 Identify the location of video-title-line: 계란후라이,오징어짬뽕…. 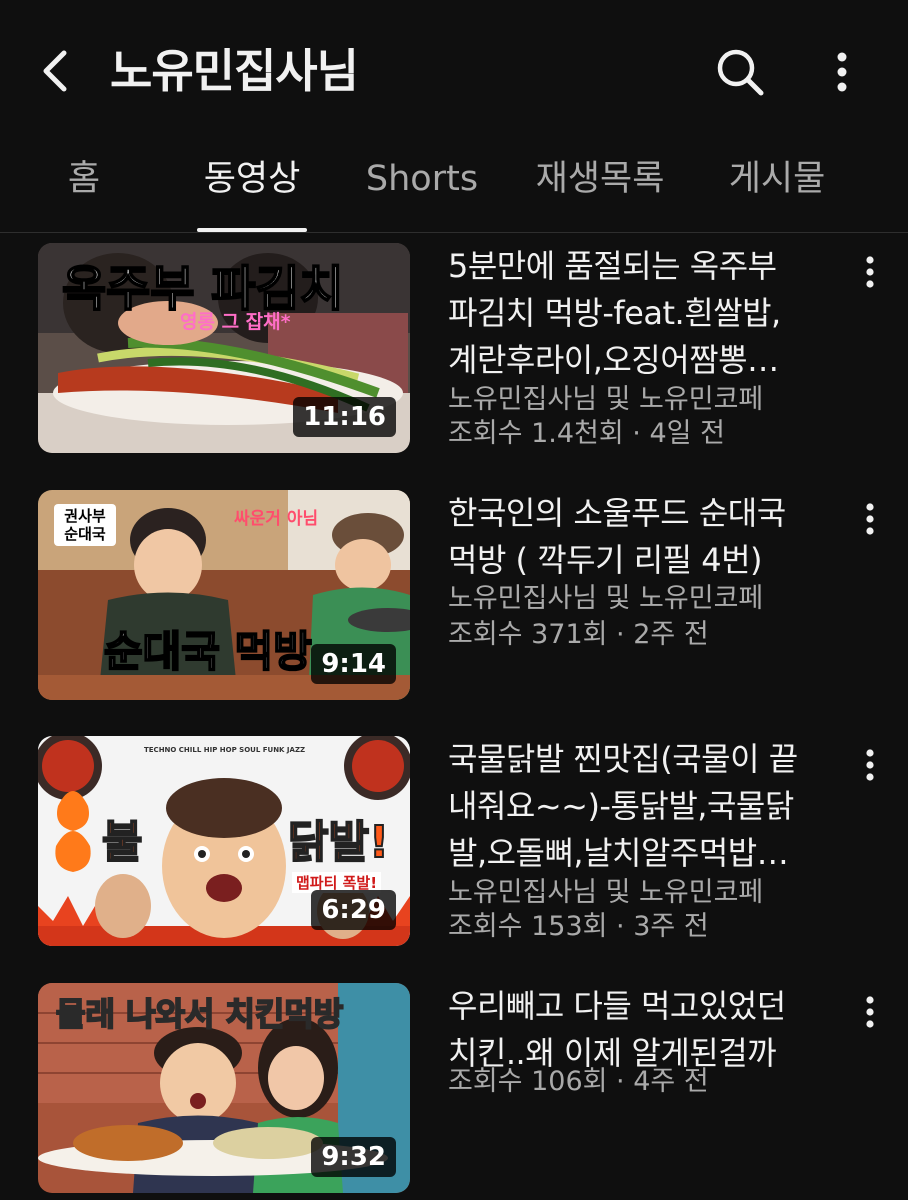
(613, 360).